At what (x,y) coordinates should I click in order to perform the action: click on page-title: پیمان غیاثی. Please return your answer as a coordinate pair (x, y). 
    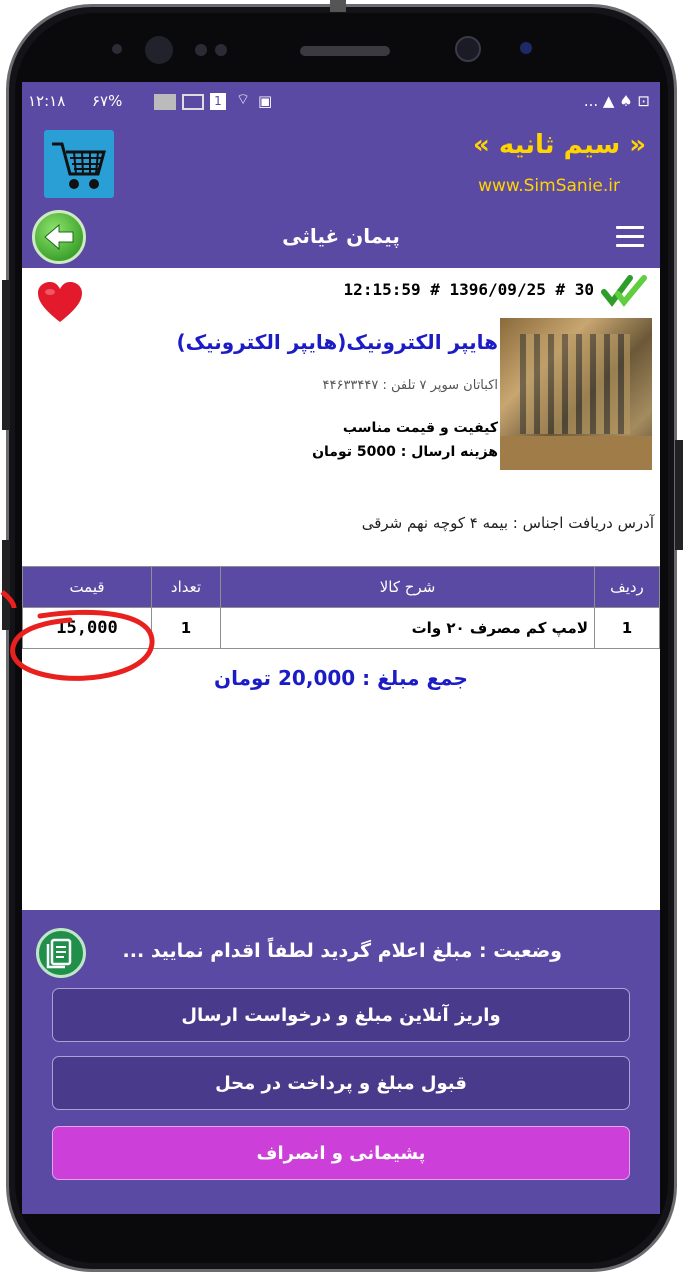
    Looking at the image, I should click on (341, 236).